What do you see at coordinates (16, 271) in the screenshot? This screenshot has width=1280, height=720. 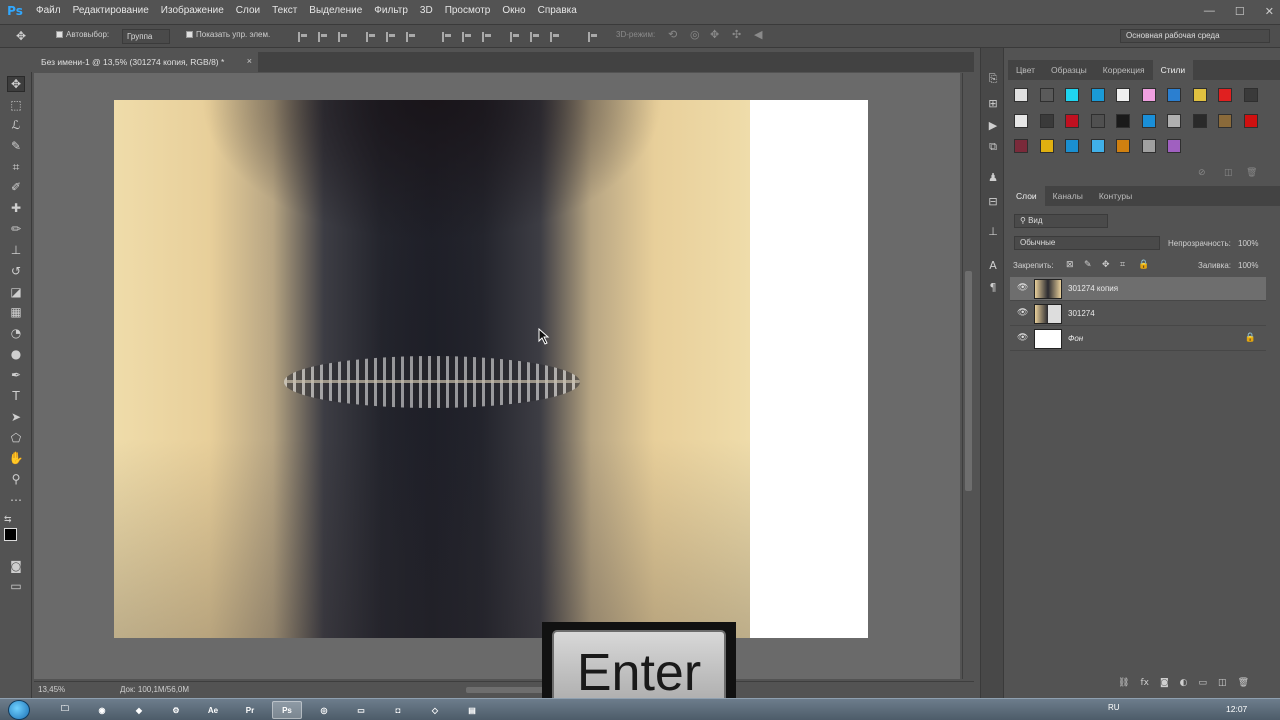 I see `history-brush-tool-icon: ↺` at bounding box center [16, 271].